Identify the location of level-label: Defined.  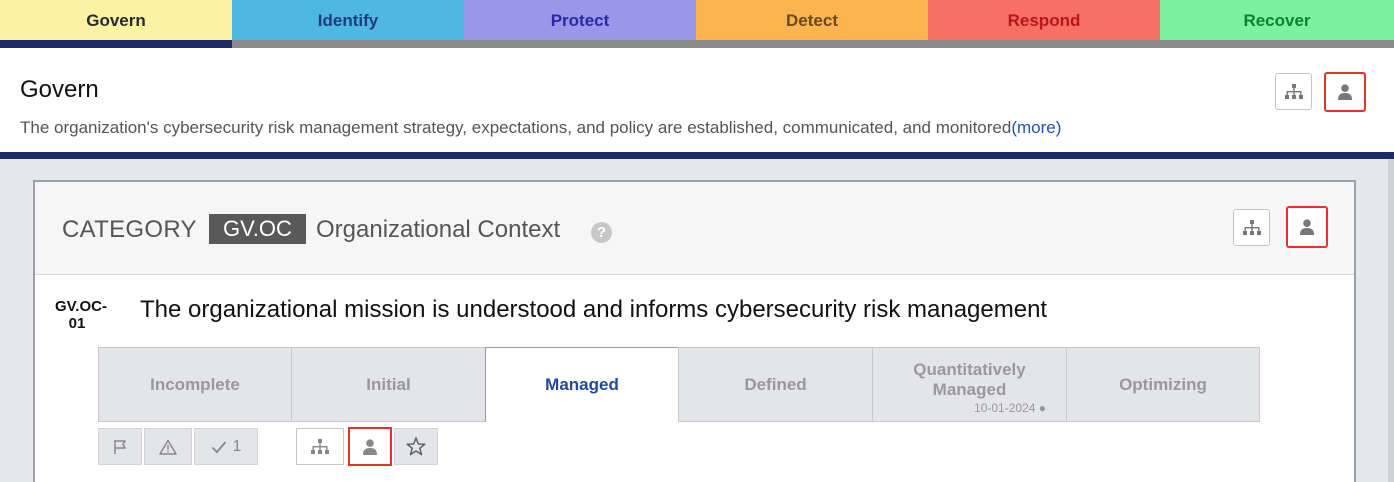
(775, 384).